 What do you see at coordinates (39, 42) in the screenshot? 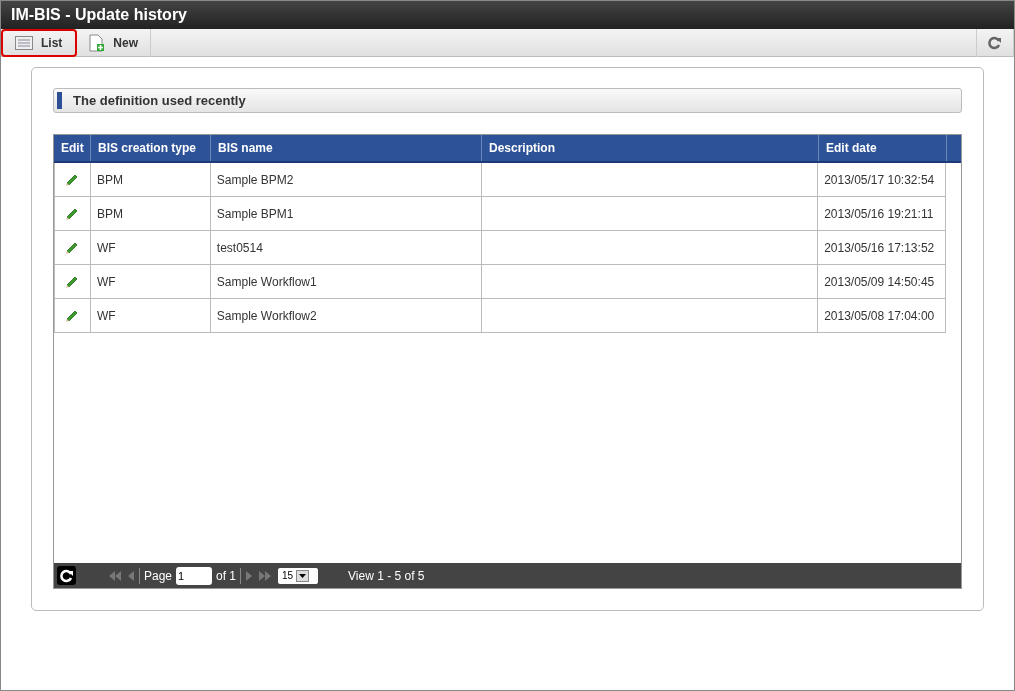
I see `list-tab: List` at bounding box center [39, 42].